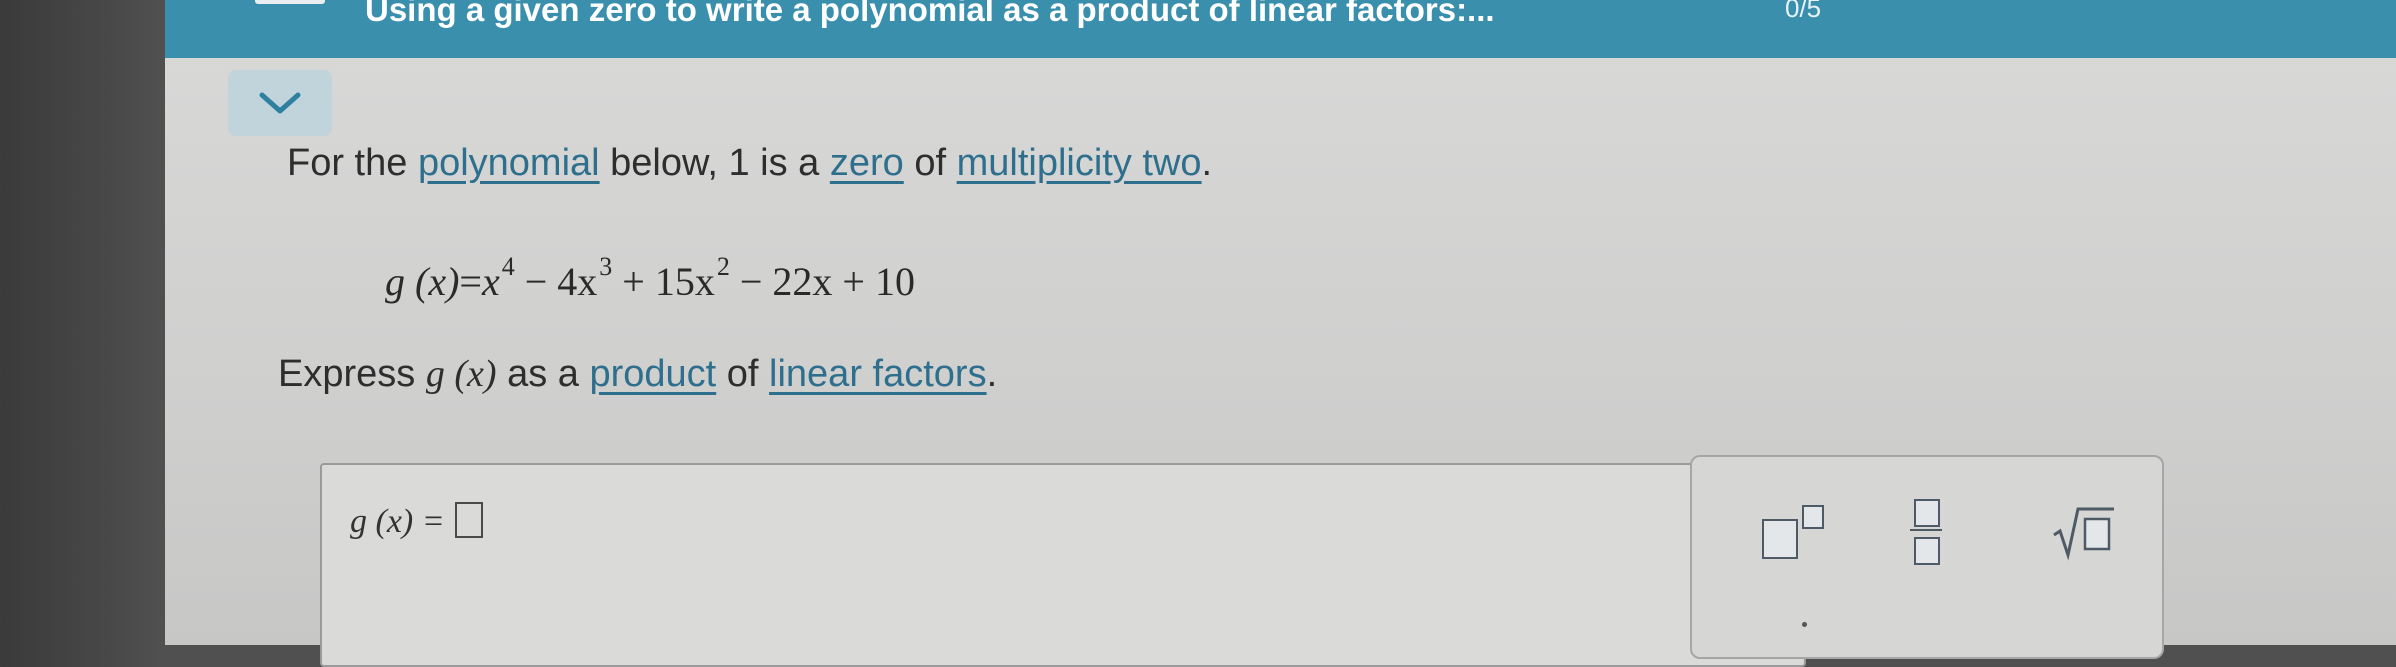 This screenshot has height=667, width=2396. What do you see at coordinates (1079, 163) in the screenshot?
I see `link-multiplicity-two: multiplicity two` at bounding box center [1079, 163].